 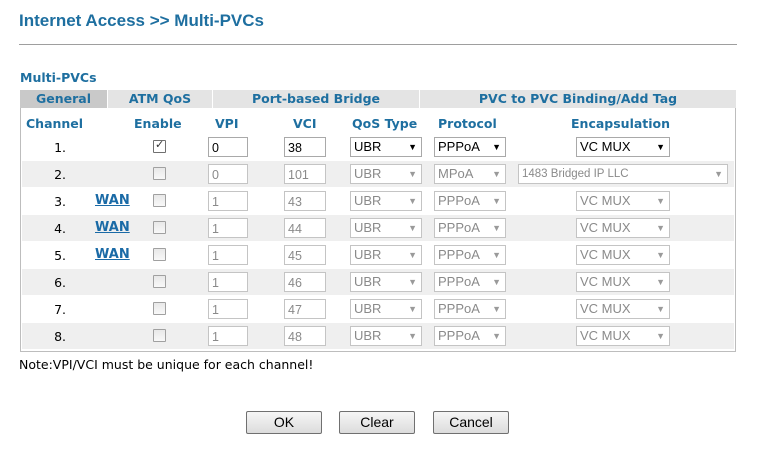 I want to click on table-row: 5. WAN 1 45 UBR ▼ PPPoA ▼ VC MUX ▼, so click(x=378, y=255).